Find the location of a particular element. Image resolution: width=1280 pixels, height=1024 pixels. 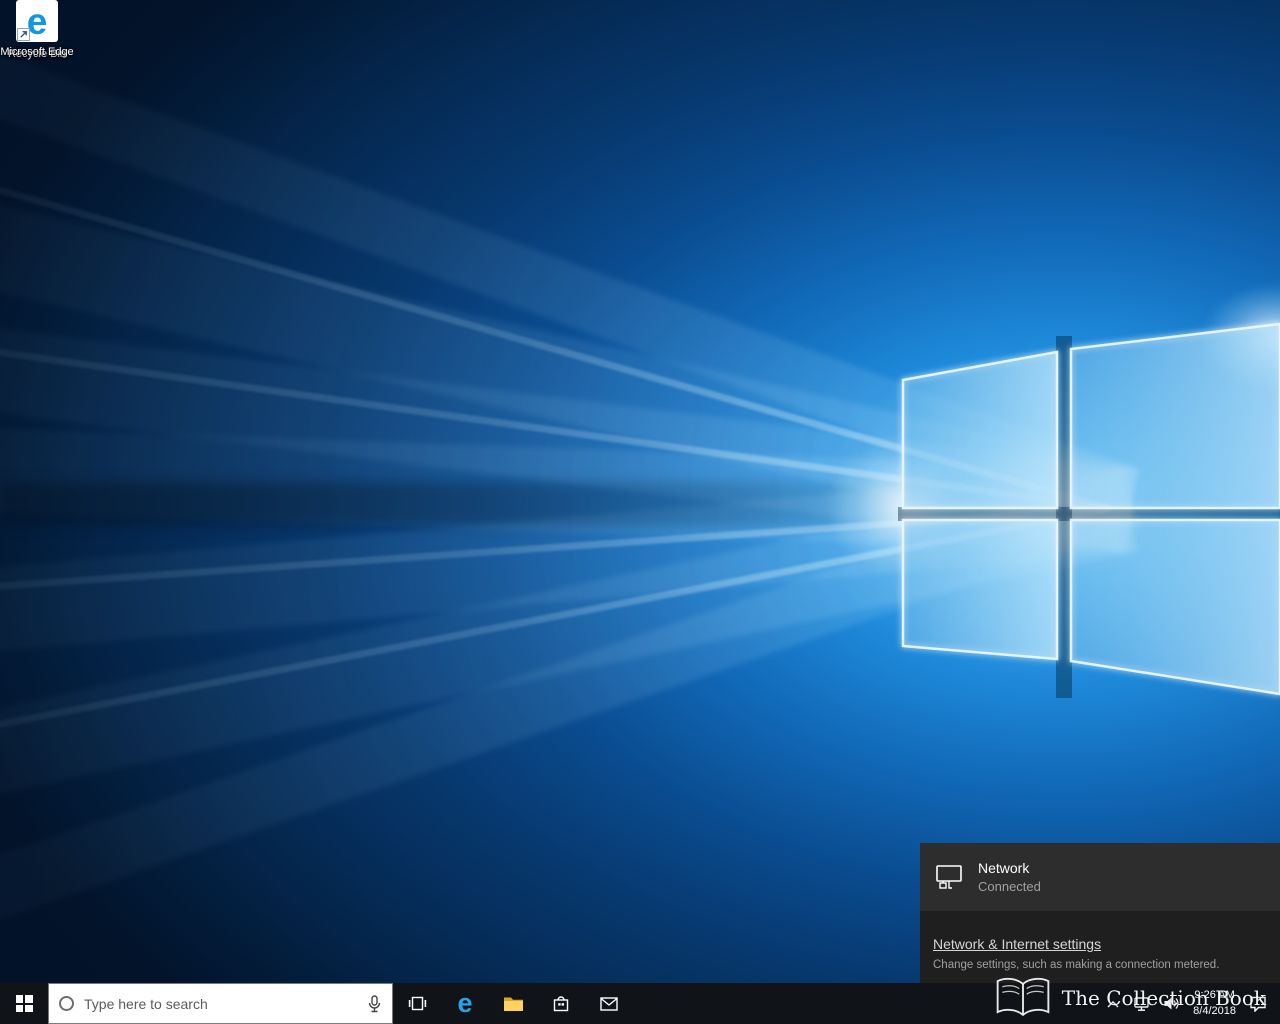

system-tray: 9:26 AM 8/4/2018 is located at coordinates (1193, 1003).